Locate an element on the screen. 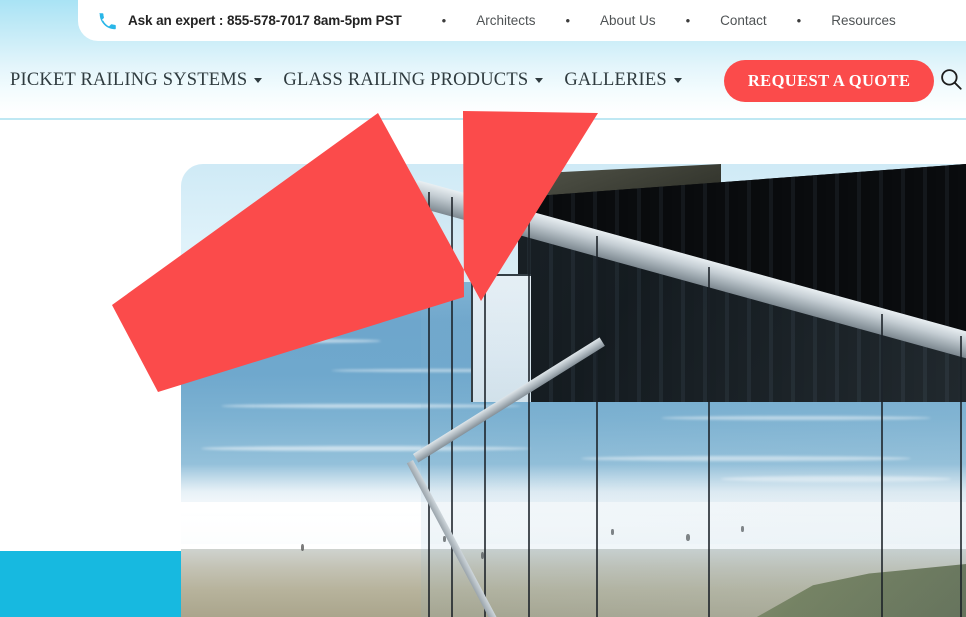 This screenshot has height=617, width=966. cyan-accent-block is located at coordinates (90, 584).